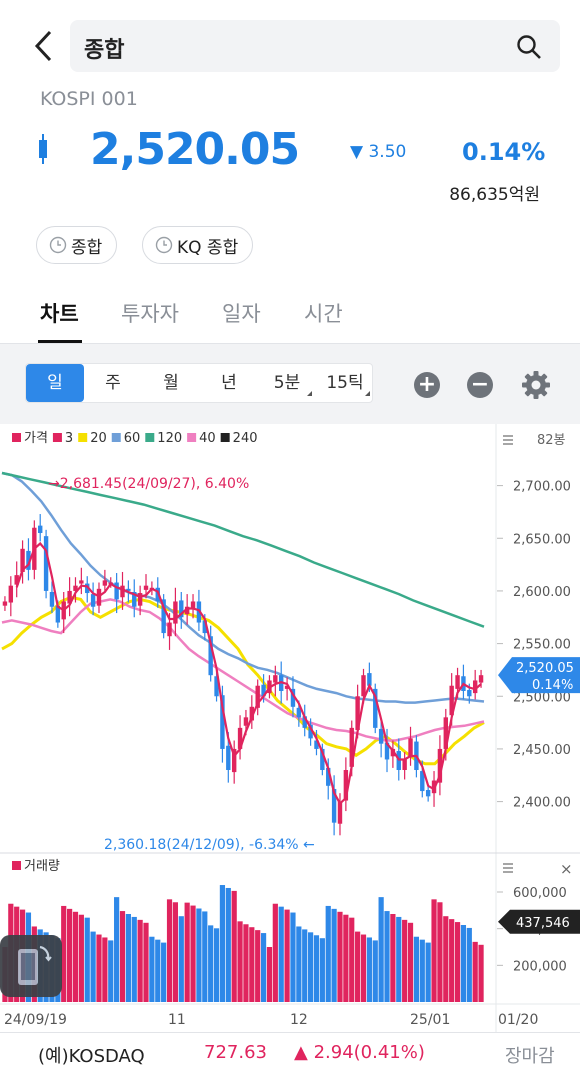 This screenshot has height=1072, width=580. What do you see at coordinates (529, 47) in the screenshot?
I see `search-icon` at bounding box center [529, 47].